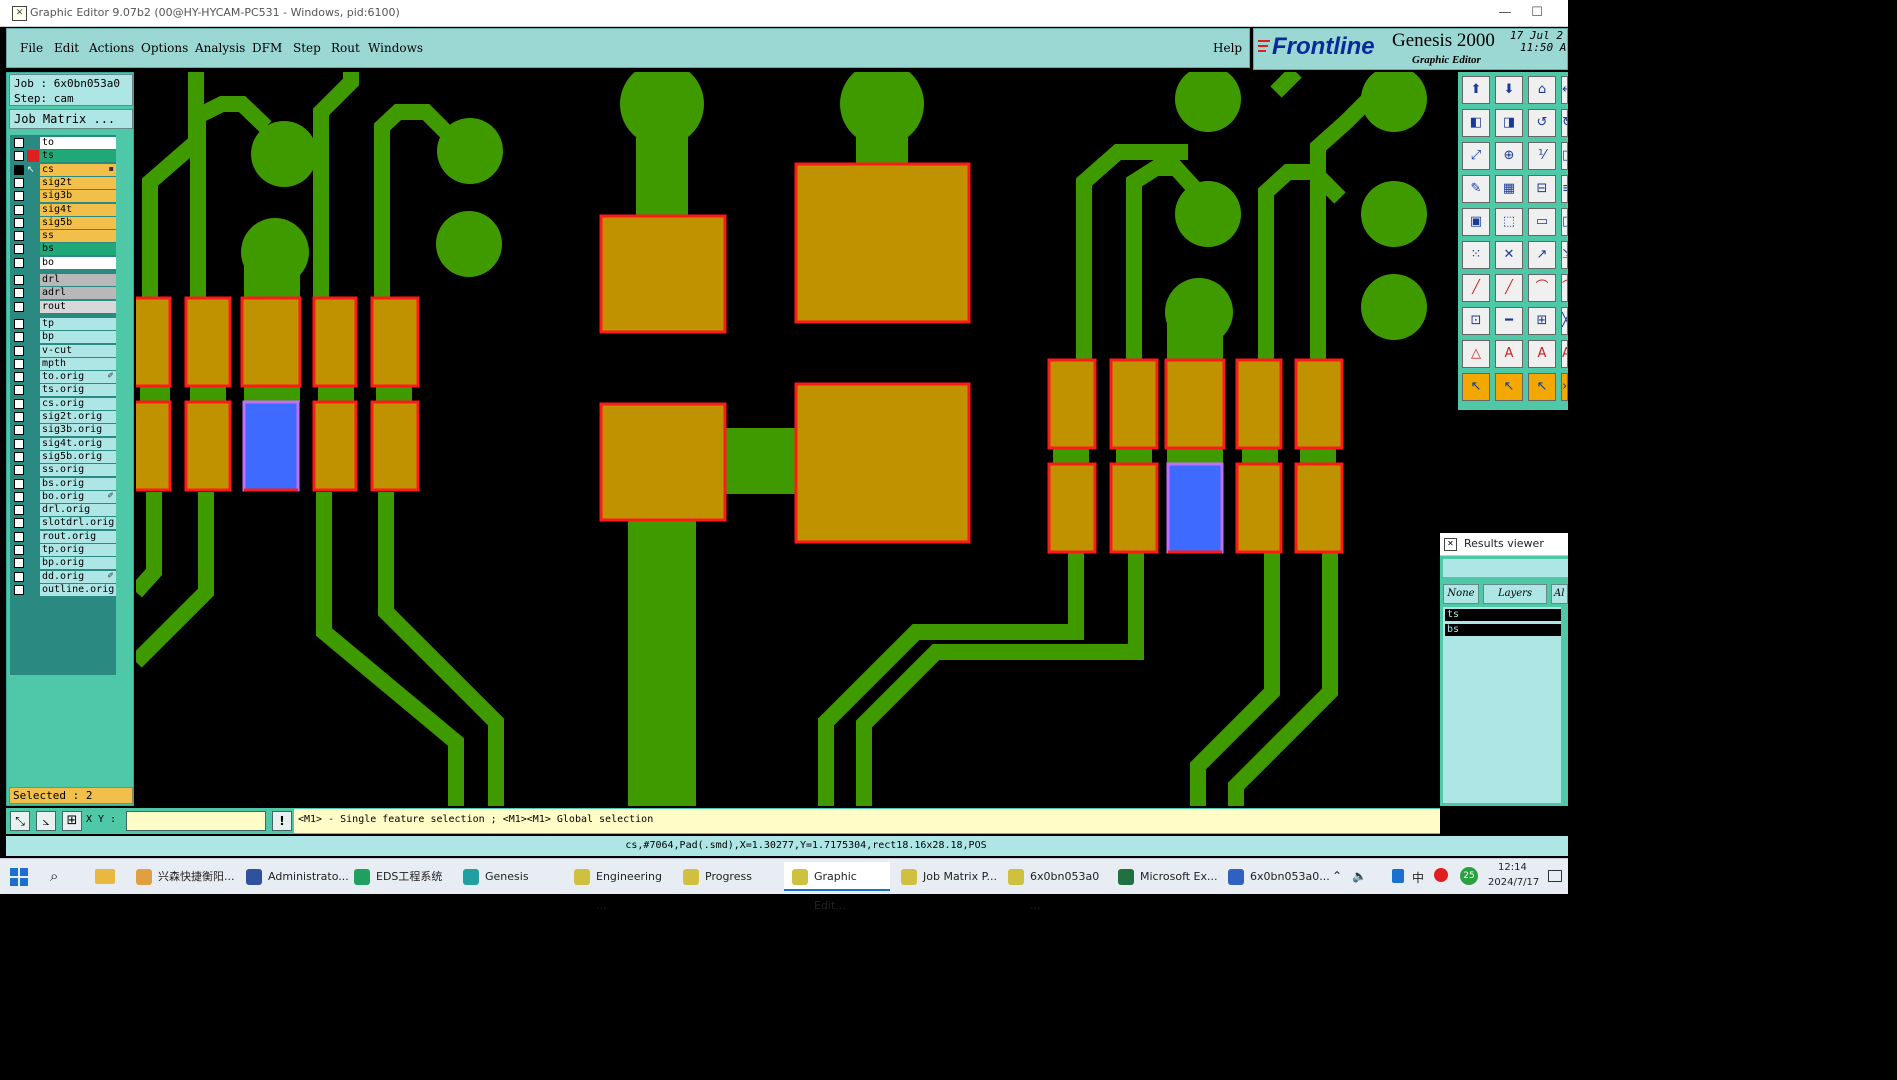 This screenshot has width=1897, height=1080. What do you see at coordinates (64, 456) in the screenshot?
I see `layer-row-sig5b-orig: sig5b.orig` at bounding box center [64, 456].